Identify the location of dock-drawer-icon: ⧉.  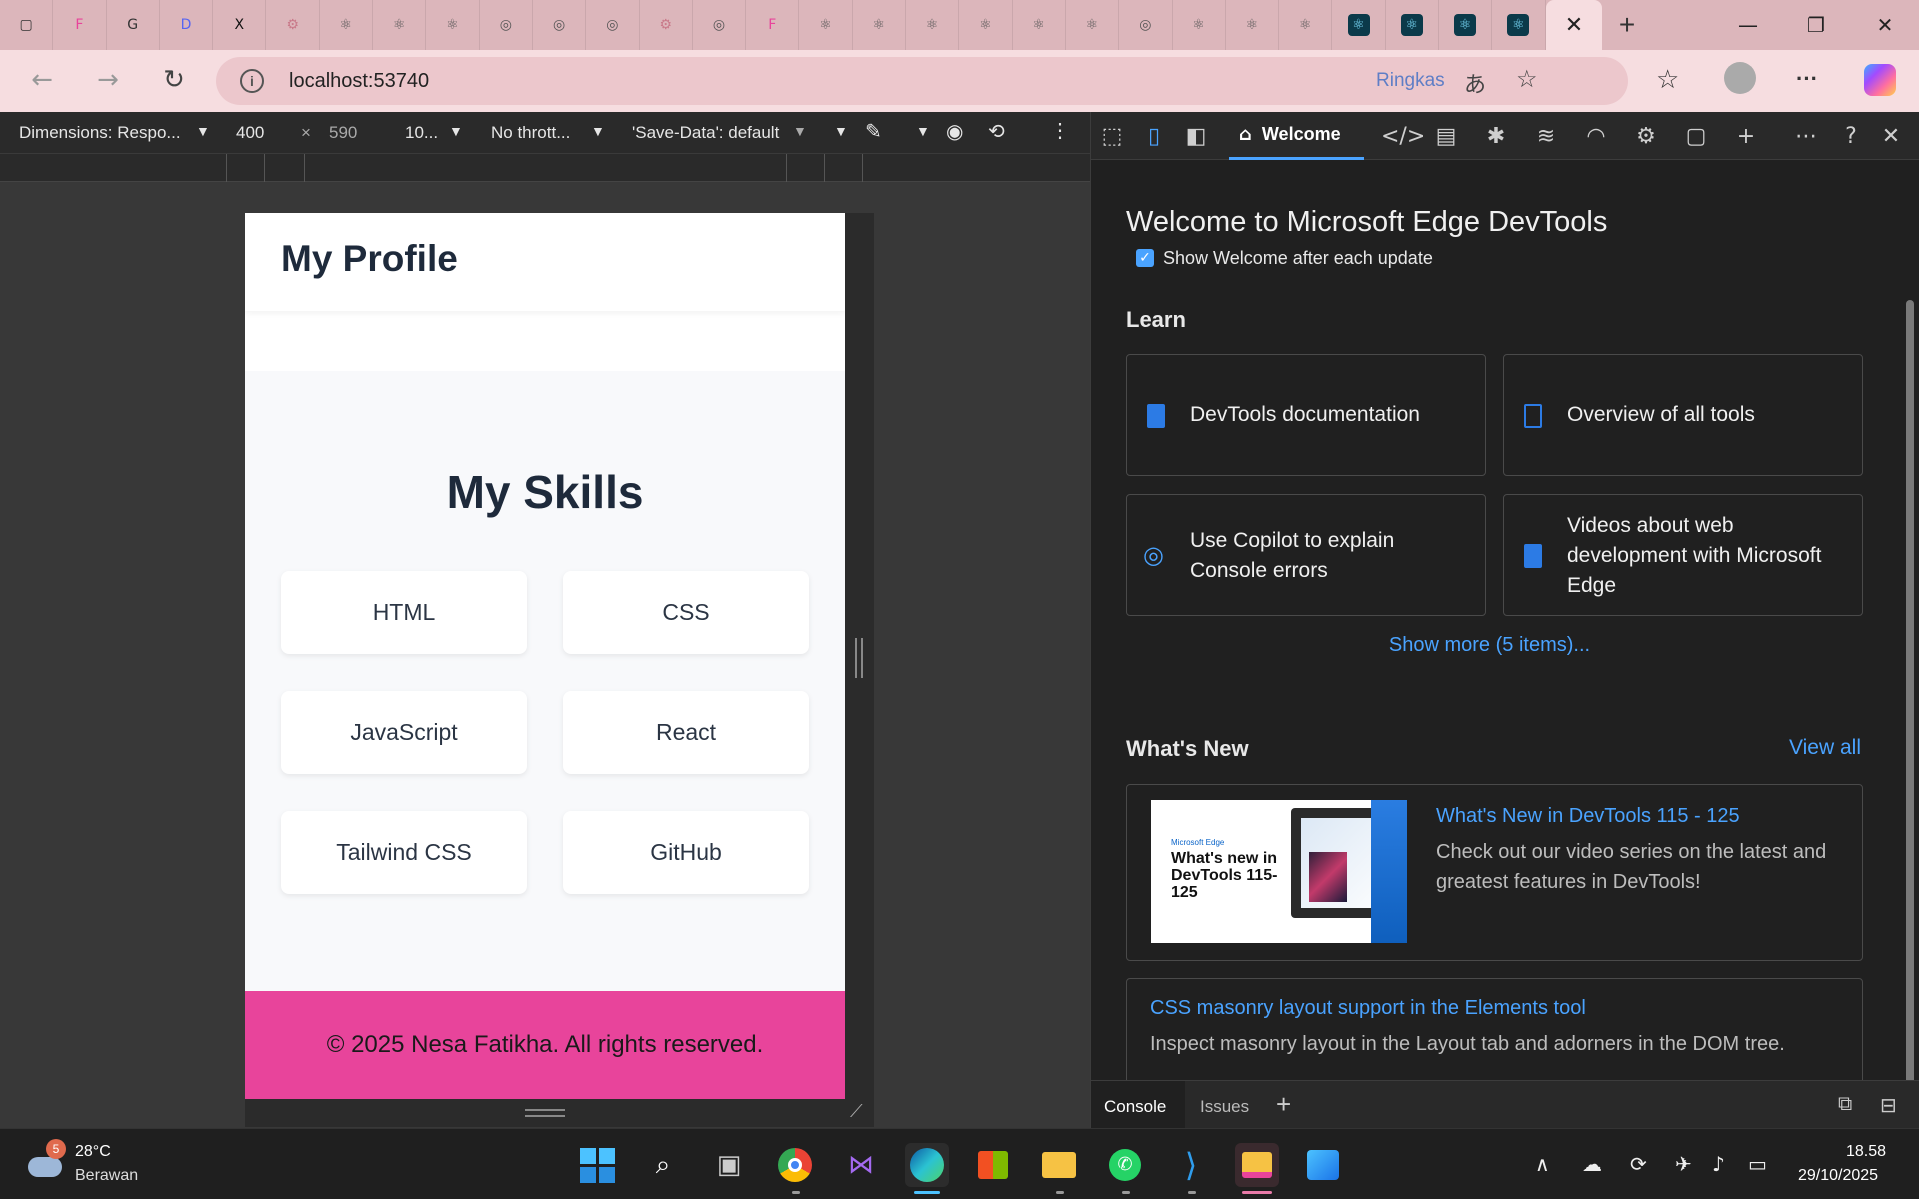
(1845, 1104).